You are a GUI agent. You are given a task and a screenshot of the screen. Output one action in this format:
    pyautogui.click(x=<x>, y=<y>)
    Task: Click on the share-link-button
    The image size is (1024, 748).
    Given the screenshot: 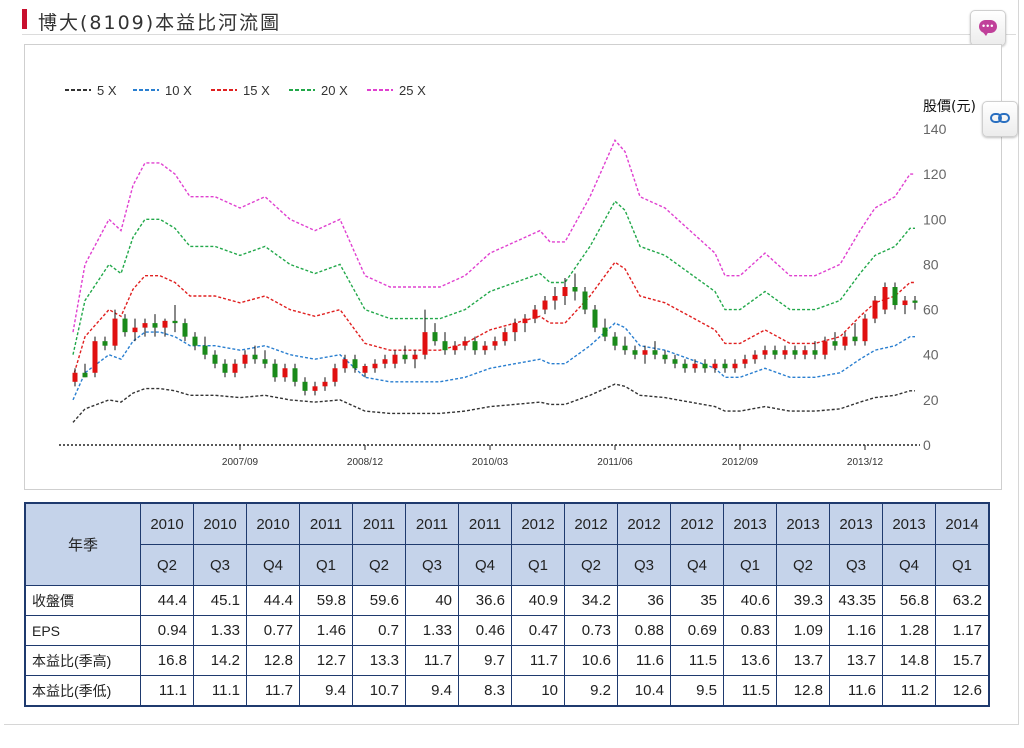 What is the action you would take?
    pyautogui.click(x=1000, y=119)
    